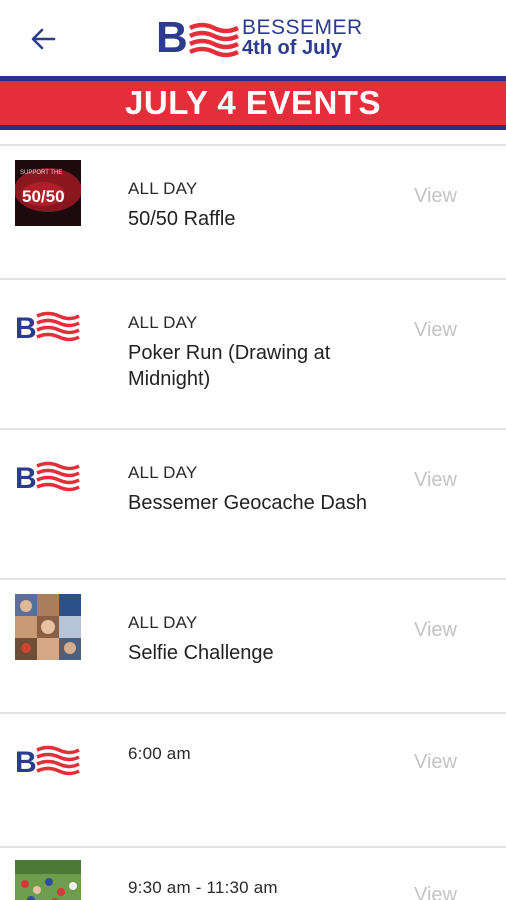 The width and height of the screenshot is (506, 900). I want to click on event-title: Poker Run (Drawing at Midnight), so click(229, 366).